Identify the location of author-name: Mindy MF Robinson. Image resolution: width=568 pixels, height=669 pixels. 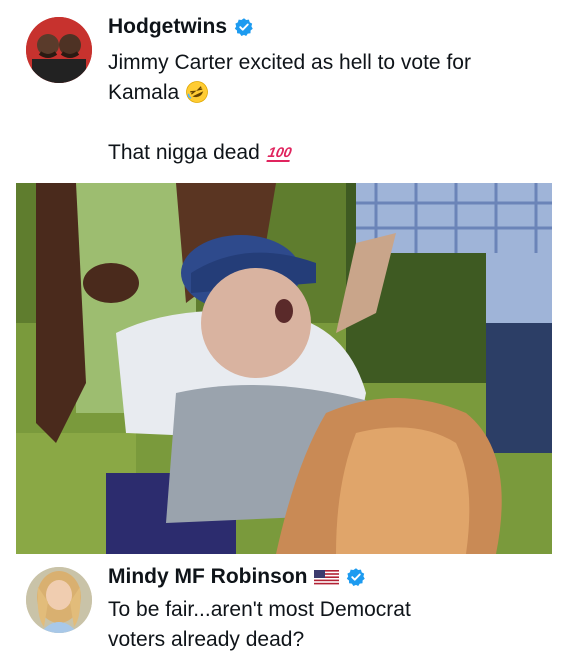
(207, 577).